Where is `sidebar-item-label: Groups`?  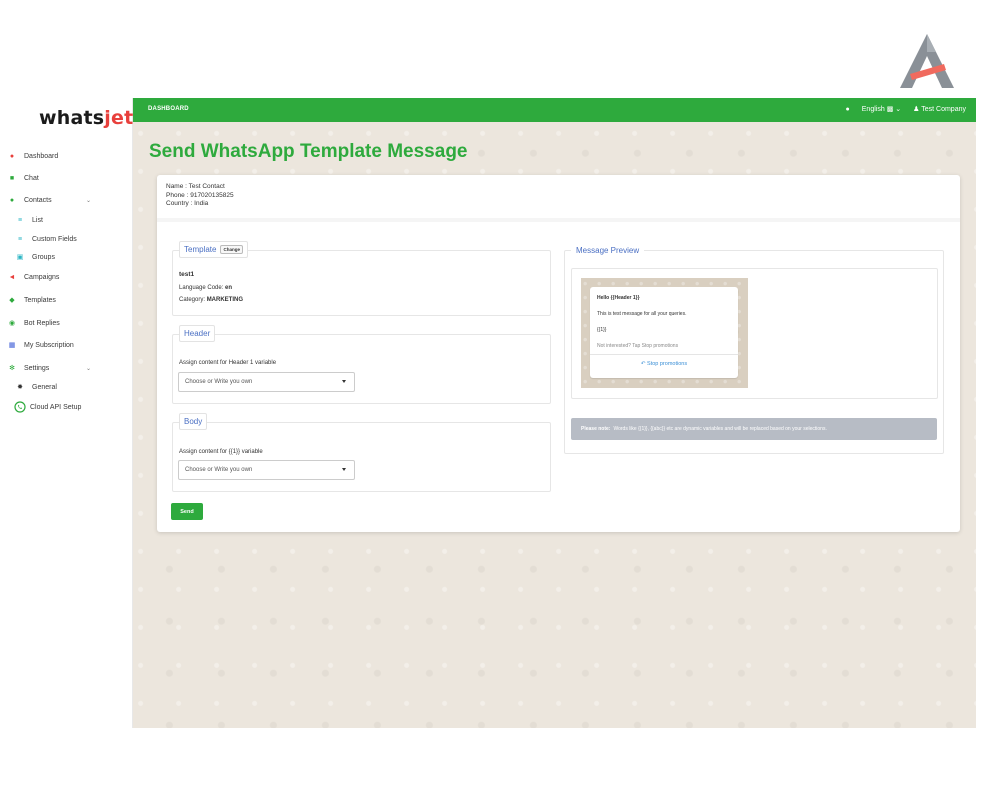 sidebar-item-label: Groups is located at coordinates (43, 257).